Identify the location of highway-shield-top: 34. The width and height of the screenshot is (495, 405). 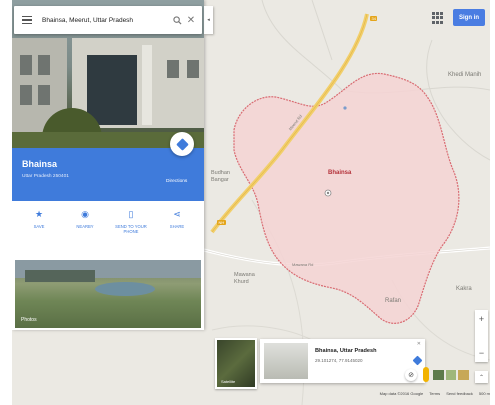
(374, 18).